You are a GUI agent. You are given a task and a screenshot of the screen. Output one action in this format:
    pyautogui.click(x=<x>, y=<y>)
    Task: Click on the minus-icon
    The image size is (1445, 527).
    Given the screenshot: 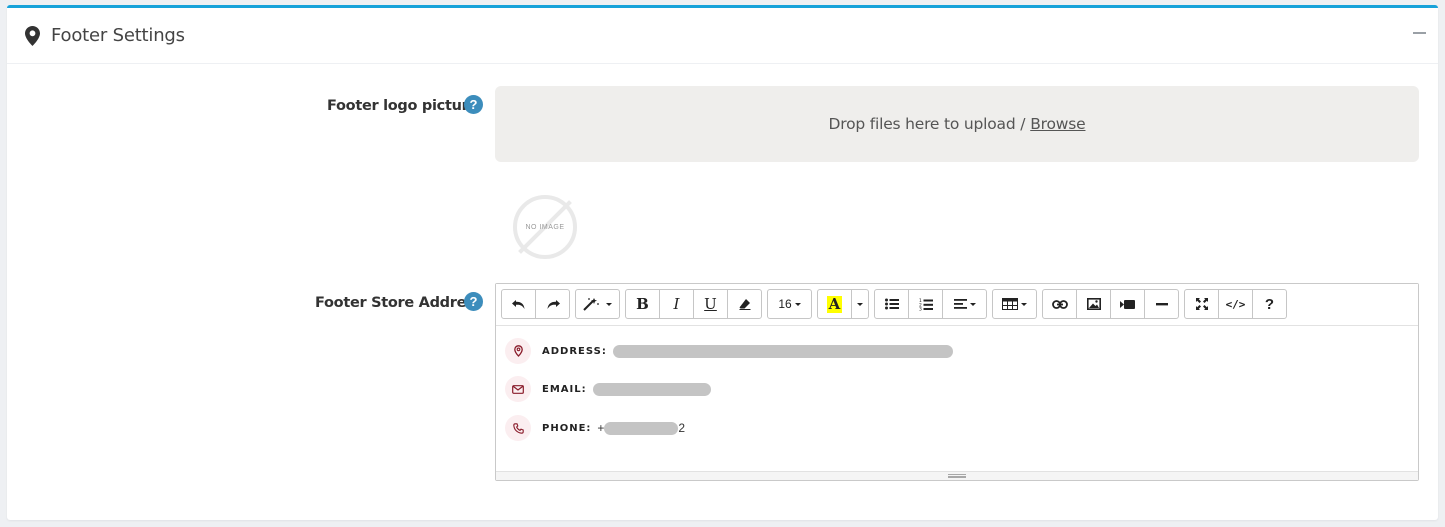 What is the action you would take?
    pyautogui.click(x=1419, y=33)
    